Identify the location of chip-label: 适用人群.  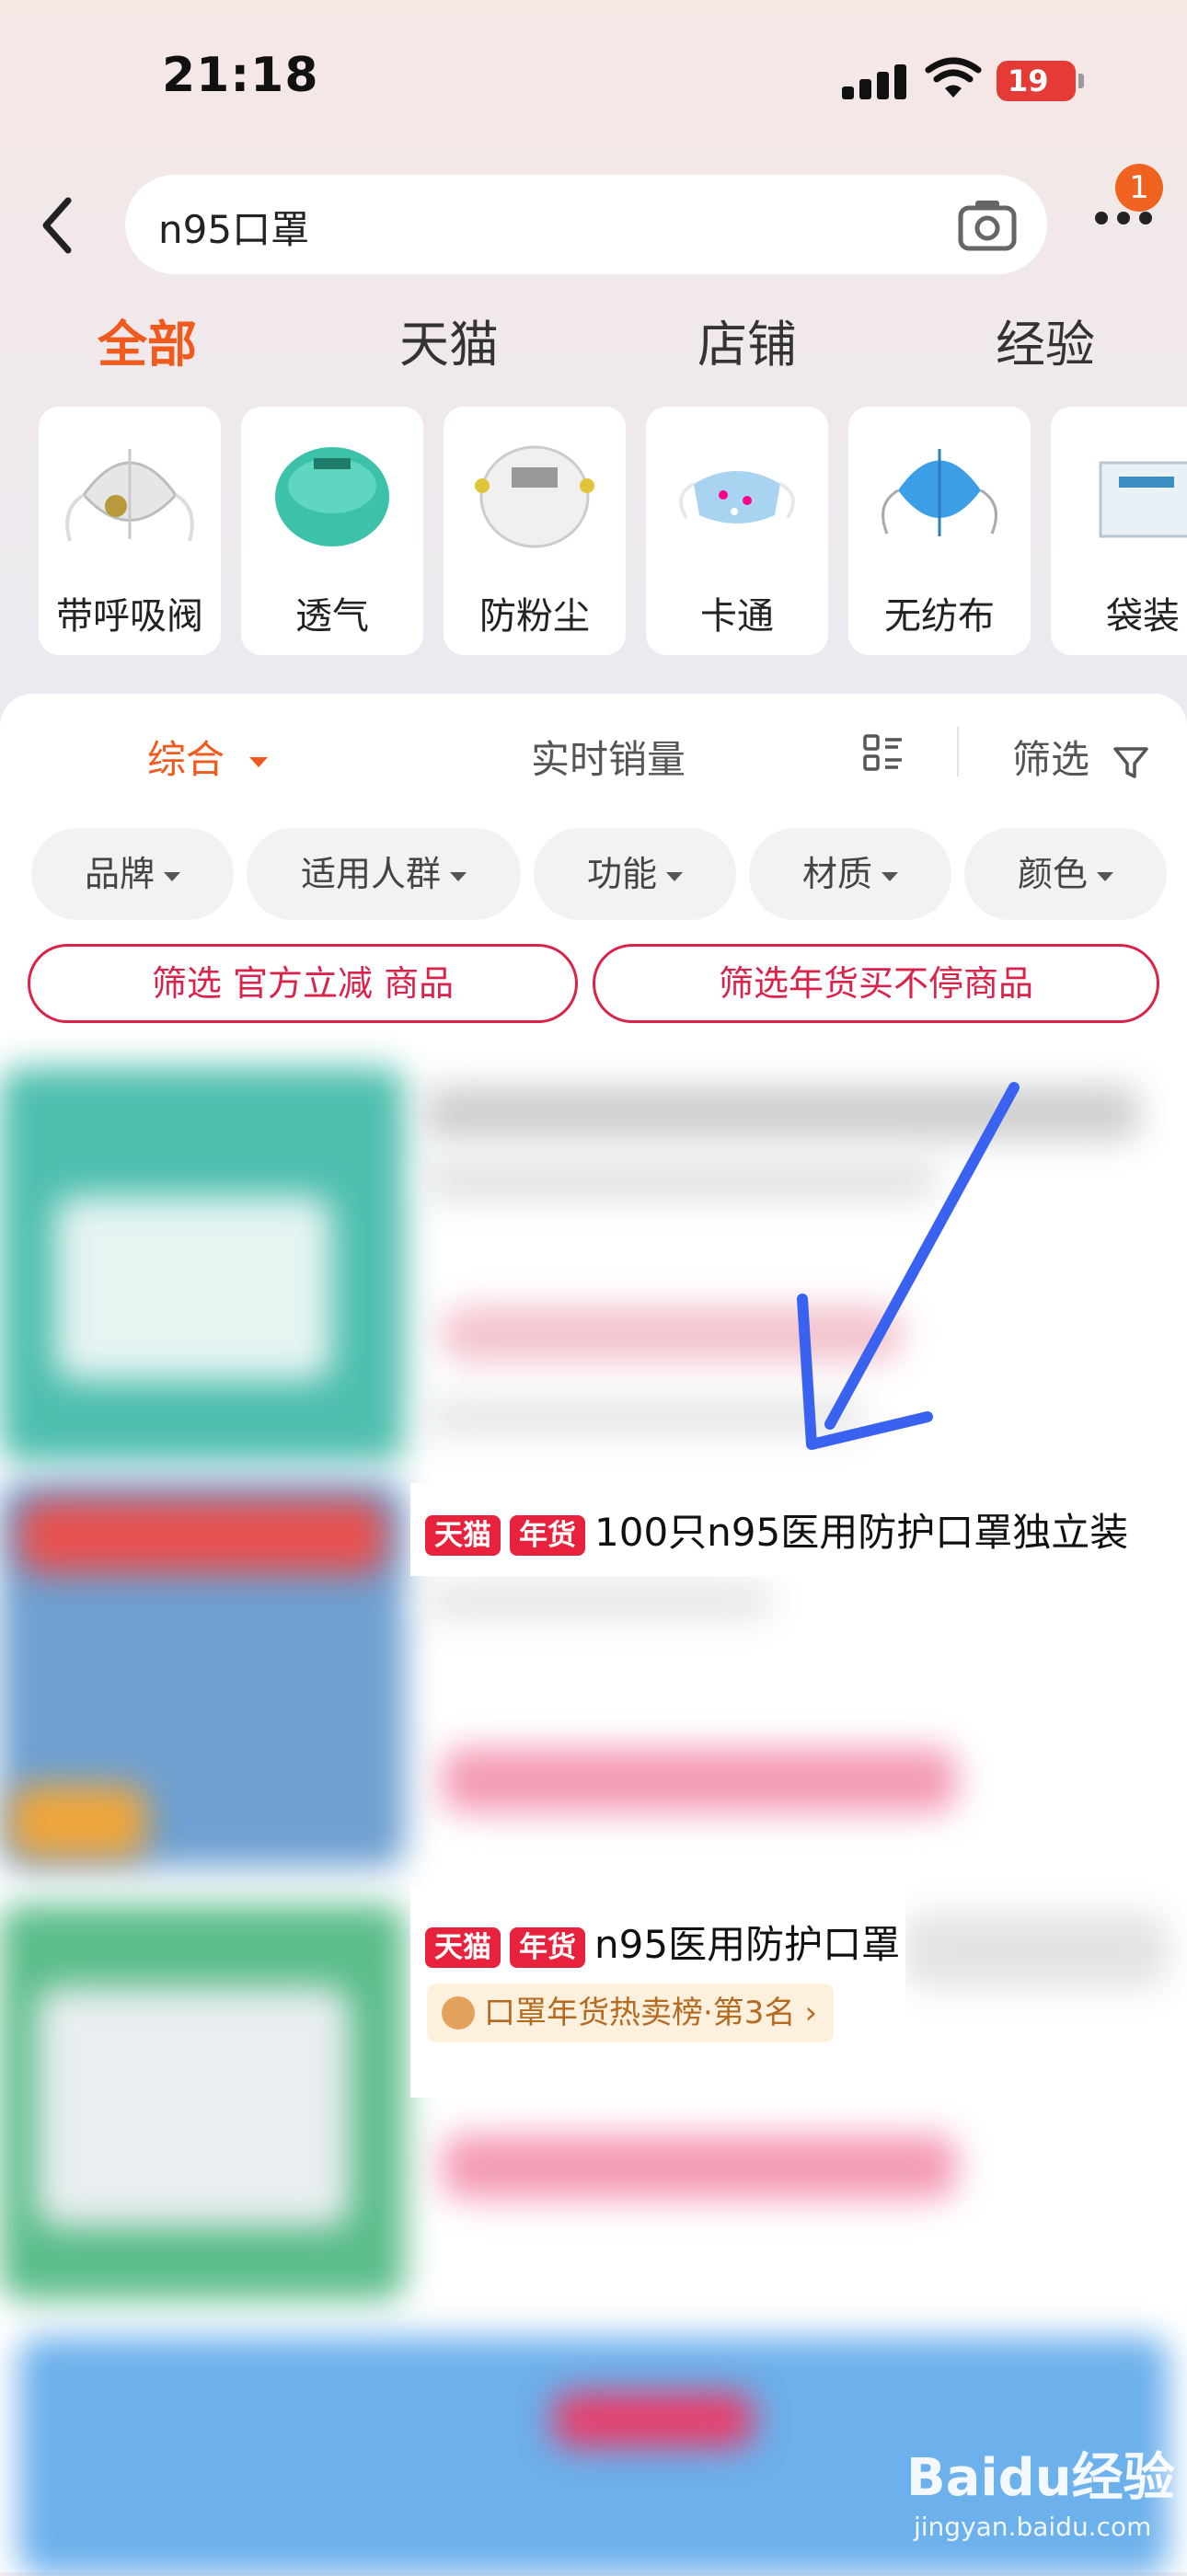
(370, 874).